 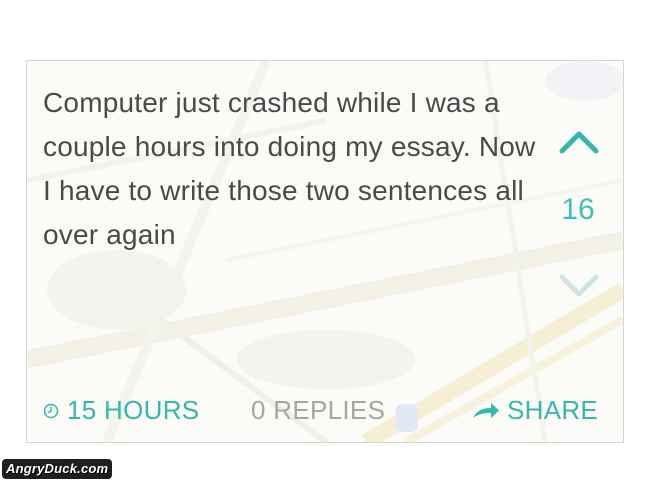 I want to click on replies-button: 0 REPLIES, so click(x=318, y=410).